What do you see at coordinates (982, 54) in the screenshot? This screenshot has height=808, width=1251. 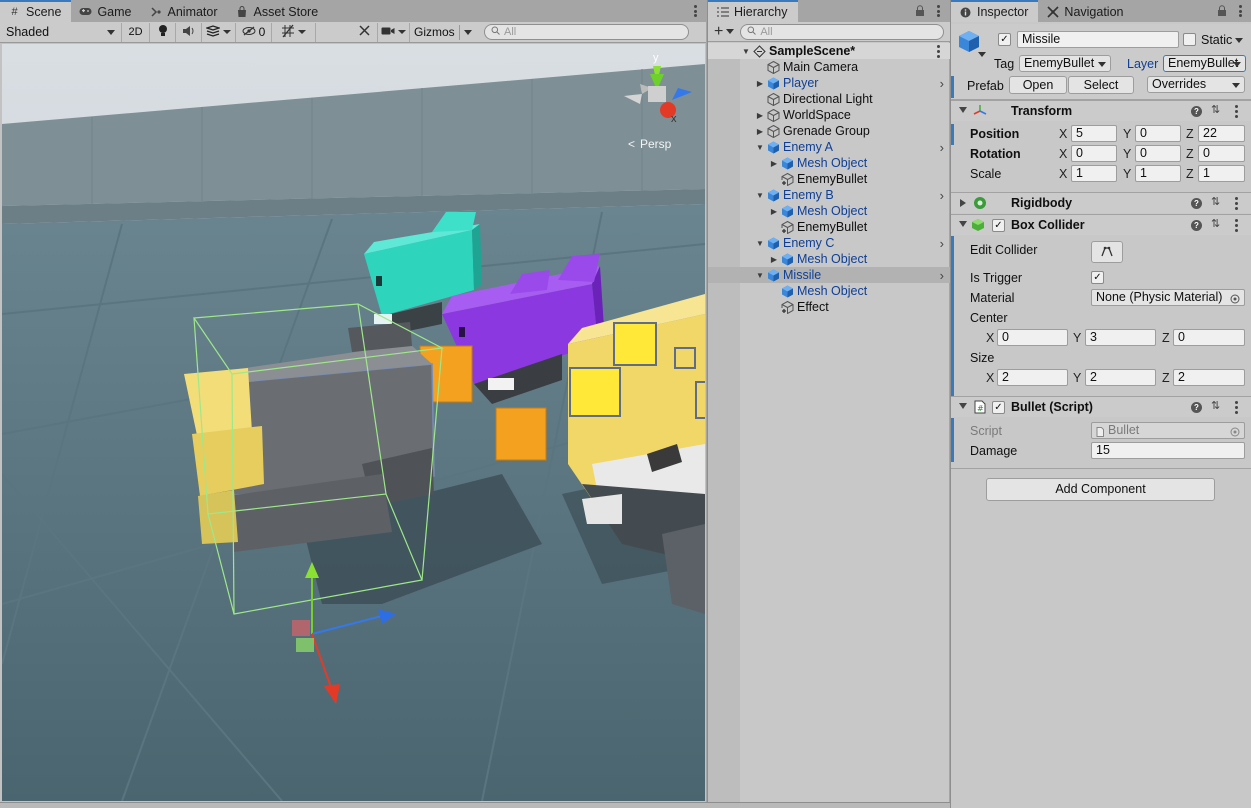 I see `chevron-down-icon` at bounding box center [982, 54].